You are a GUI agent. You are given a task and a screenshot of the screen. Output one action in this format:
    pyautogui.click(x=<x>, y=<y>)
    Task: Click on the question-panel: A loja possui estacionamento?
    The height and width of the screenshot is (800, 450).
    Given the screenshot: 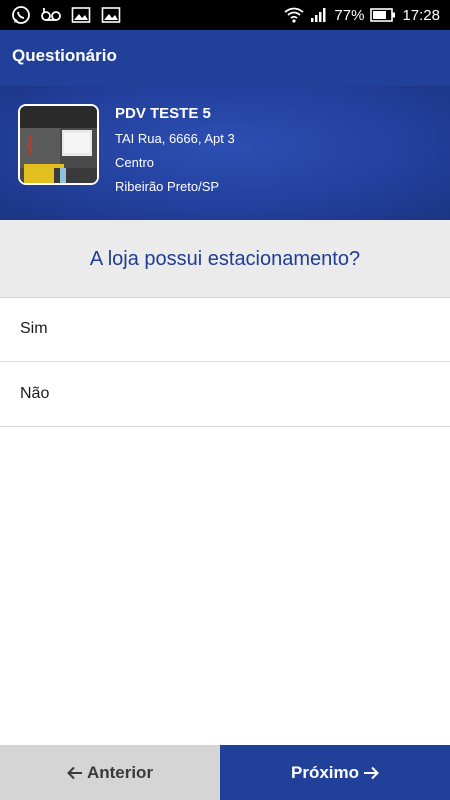 What is the action you would take?
    pyautogui.click(x=225, y=259)
    